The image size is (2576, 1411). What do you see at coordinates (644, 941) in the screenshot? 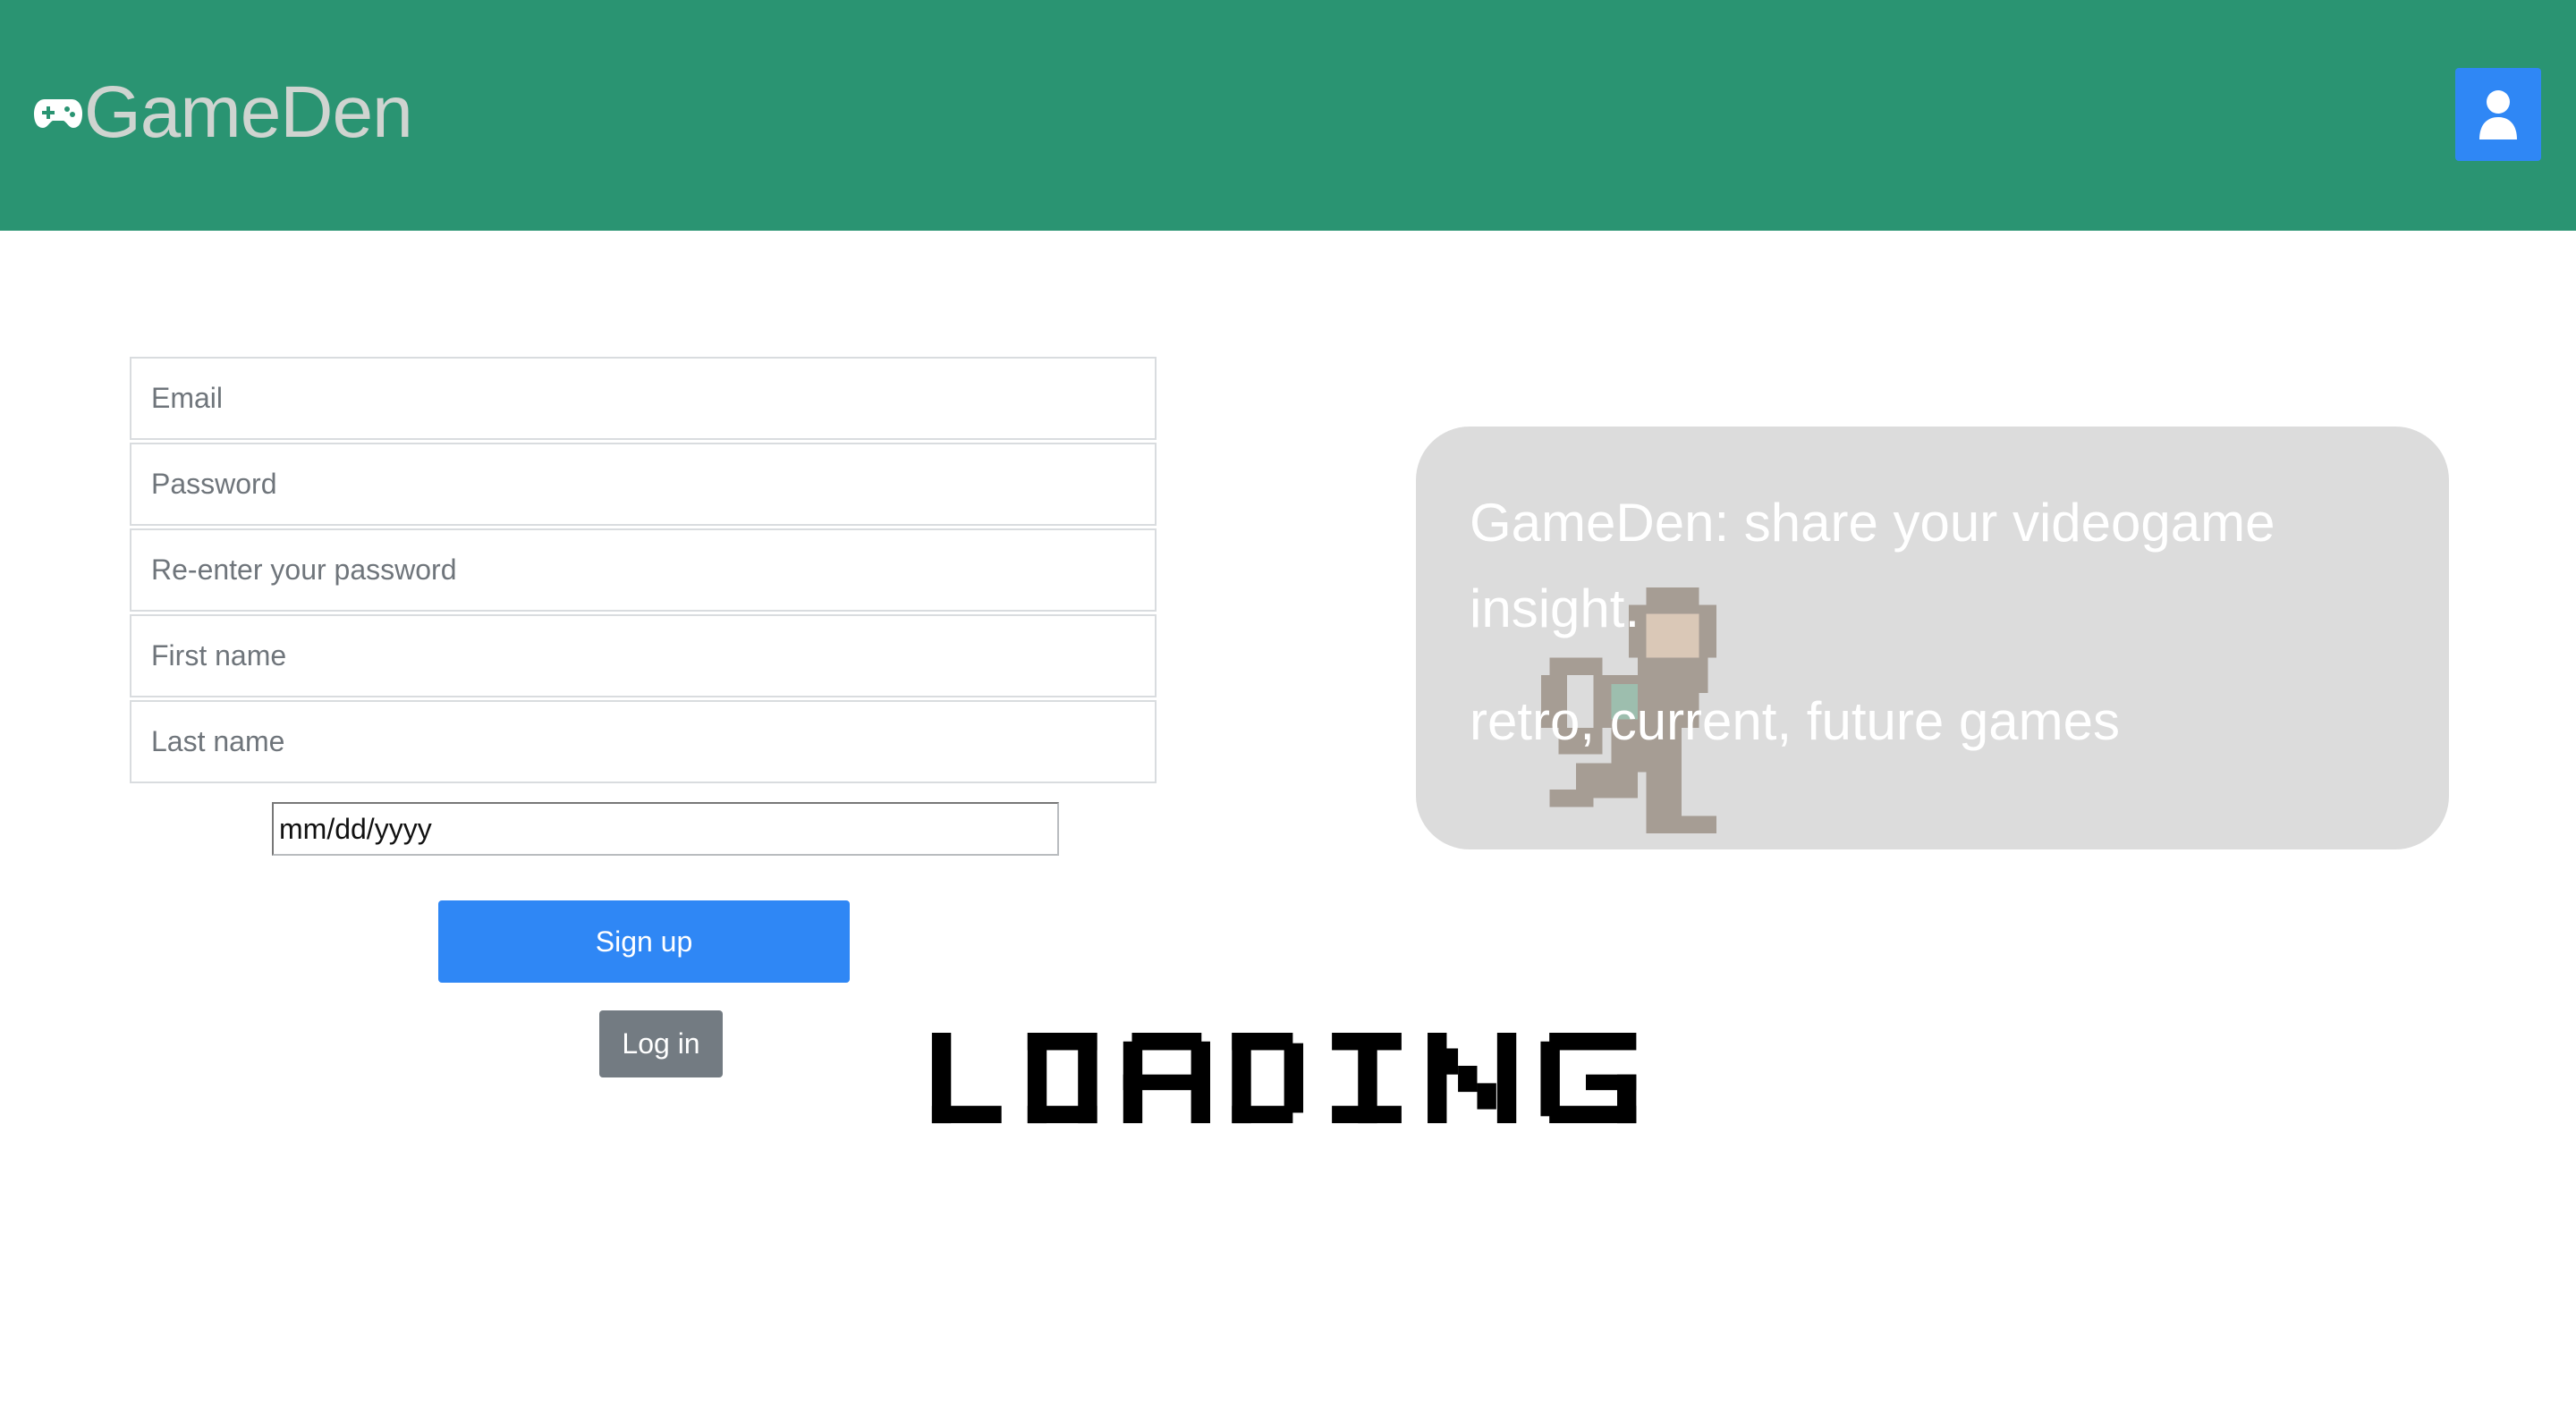
I see `signup-button: Sign up` at bounding box center [644, 941].